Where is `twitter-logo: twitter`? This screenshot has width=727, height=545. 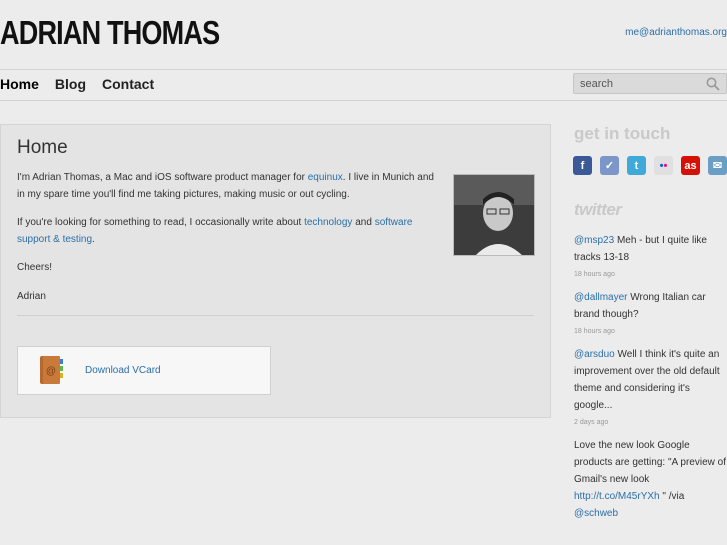 twitter-logo: twitter is located at coordinates (598, 209).